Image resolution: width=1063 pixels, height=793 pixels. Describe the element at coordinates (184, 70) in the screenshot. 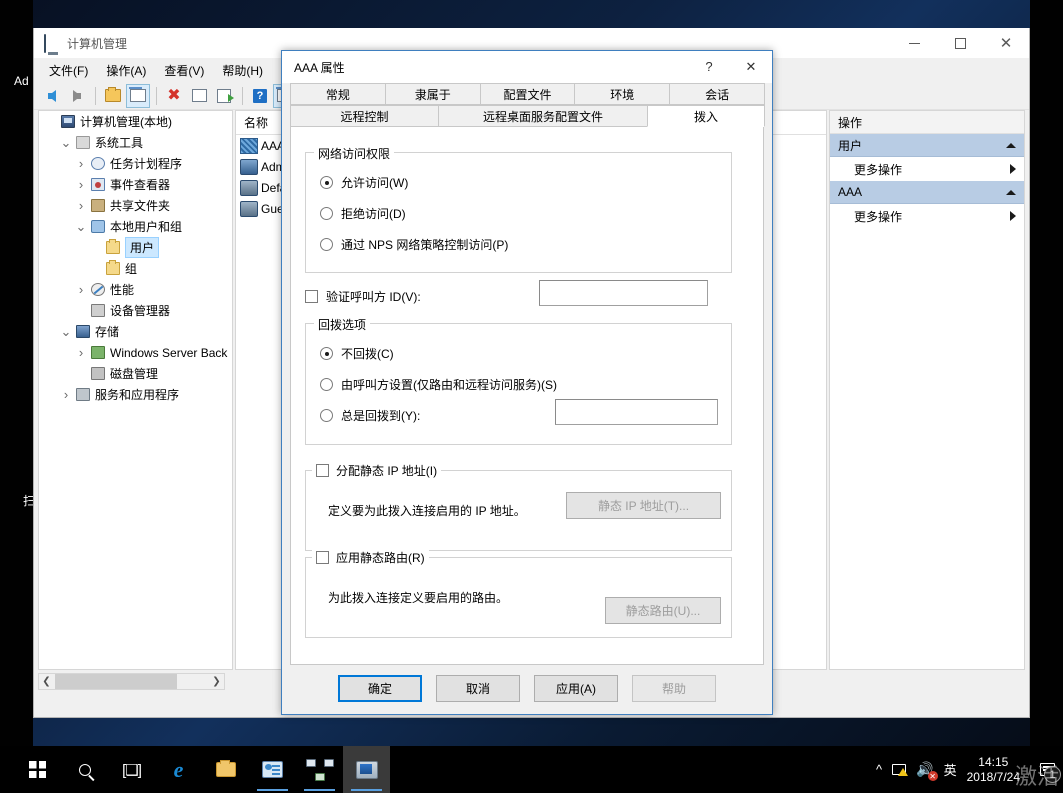

I see `menu-view: 查看(V)` at that location.